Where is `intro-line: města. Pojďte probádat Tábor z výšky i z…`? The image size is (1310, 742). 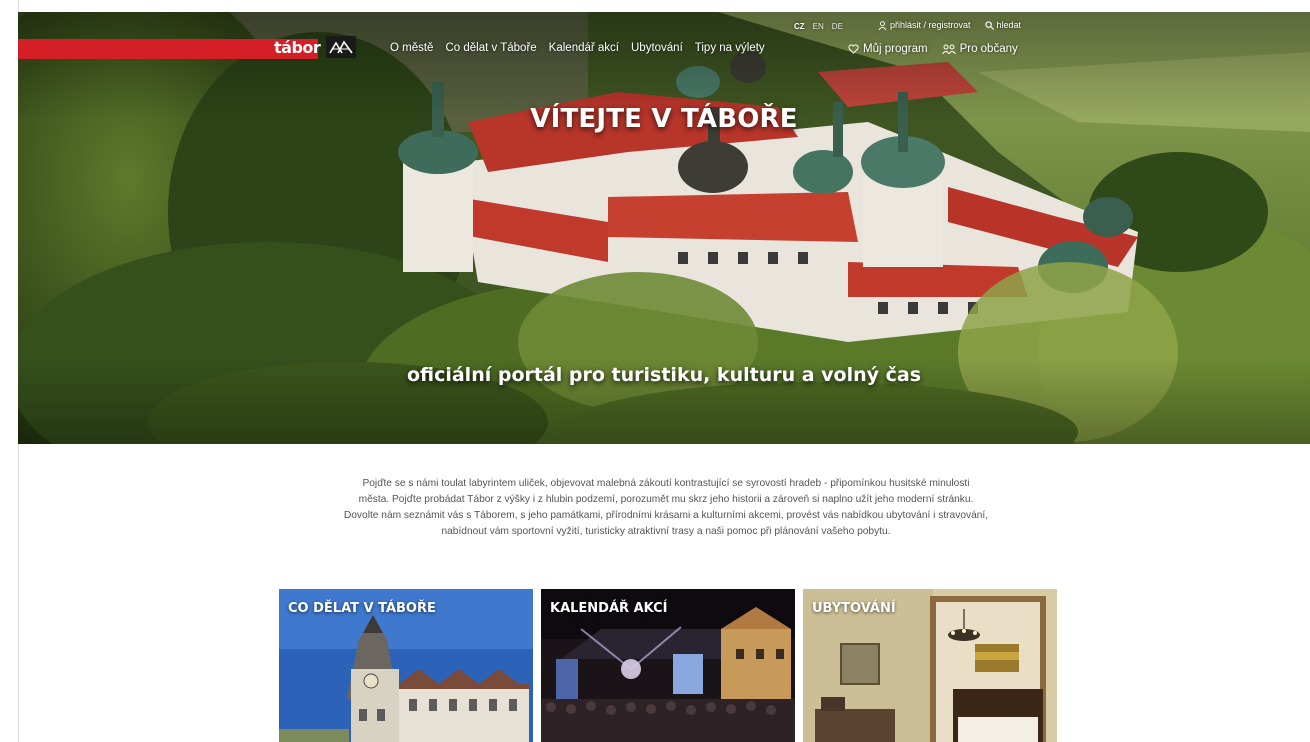 intro-line: města. Pojďte probádat Tábor z výšky i z… is located at coordinates (666, 499).